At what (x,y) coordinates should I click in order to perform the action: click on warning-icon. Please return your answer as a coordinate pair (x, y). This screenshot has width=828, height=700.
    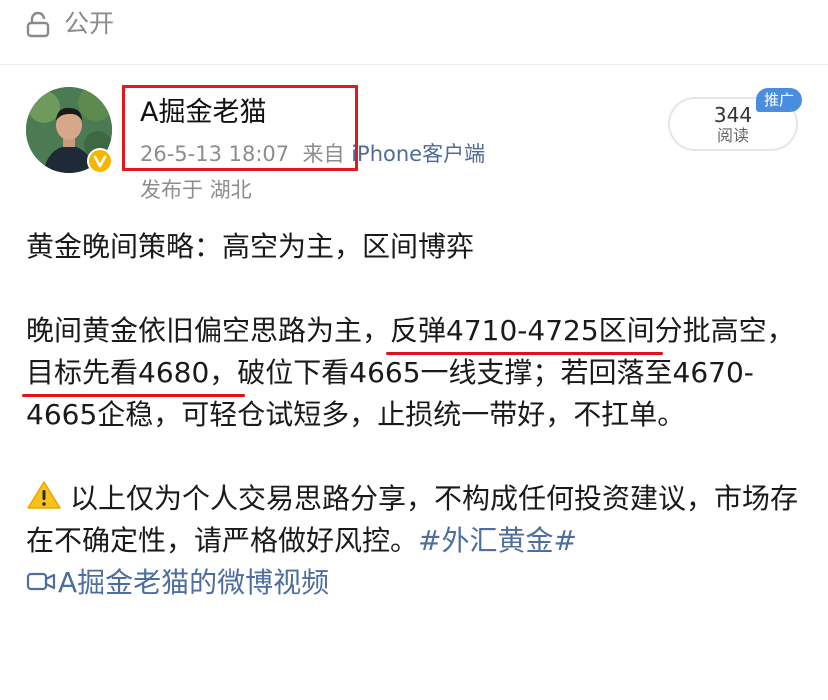
    Looking at the image, I should click on (44, 495).